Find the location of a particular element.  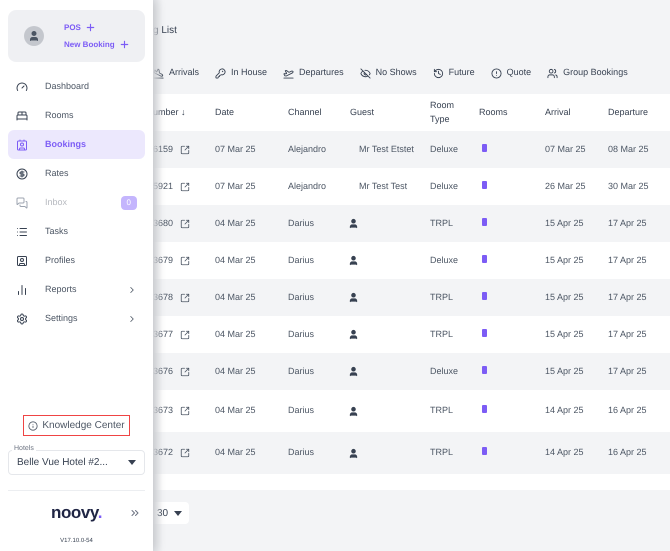

page-size-select: 30 is located at coordinates (171, 513).